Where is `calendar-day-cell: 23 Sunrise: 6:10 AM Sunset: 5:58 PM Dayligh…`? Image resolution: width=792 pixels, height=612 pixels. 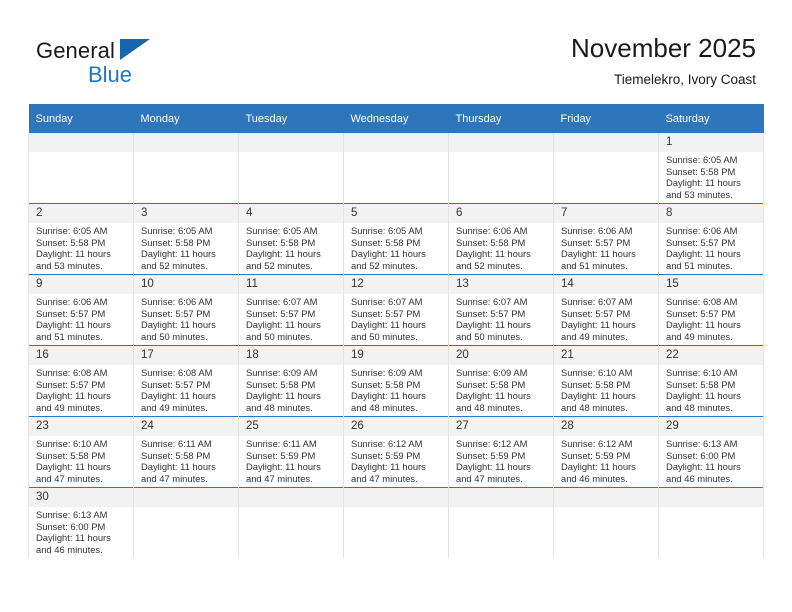 calendar-day-cell: 23 Sunrise: 6:10 AM Sunset: 5:58 PM Dayligh… is located at coordinates (81, 452).